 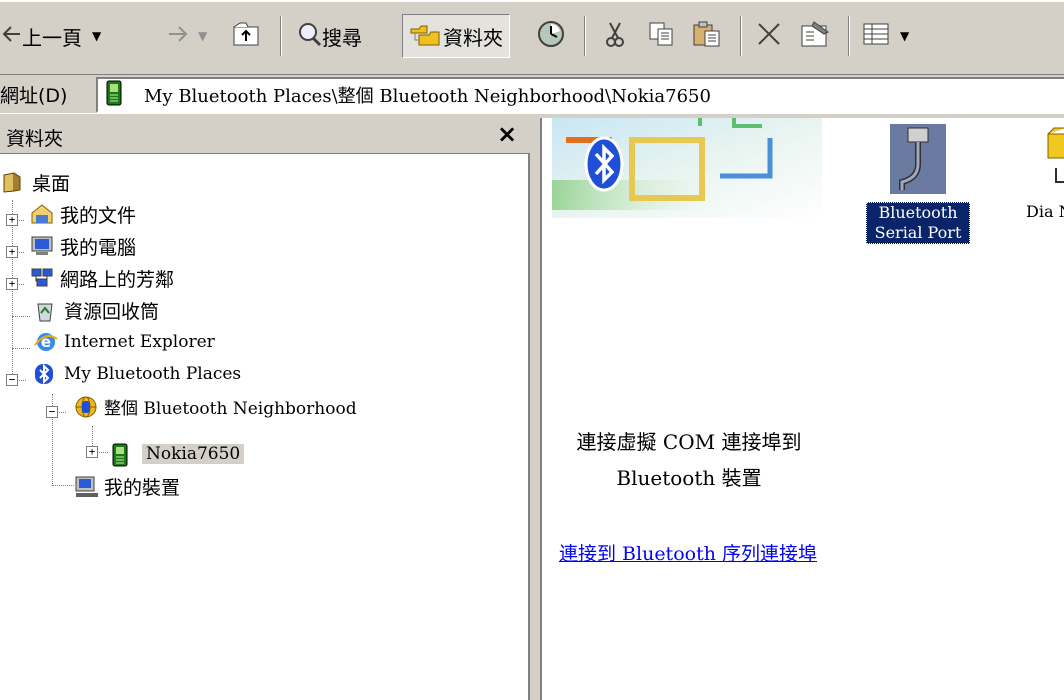 I want to click on properties-button, so click(x=815, y=36).